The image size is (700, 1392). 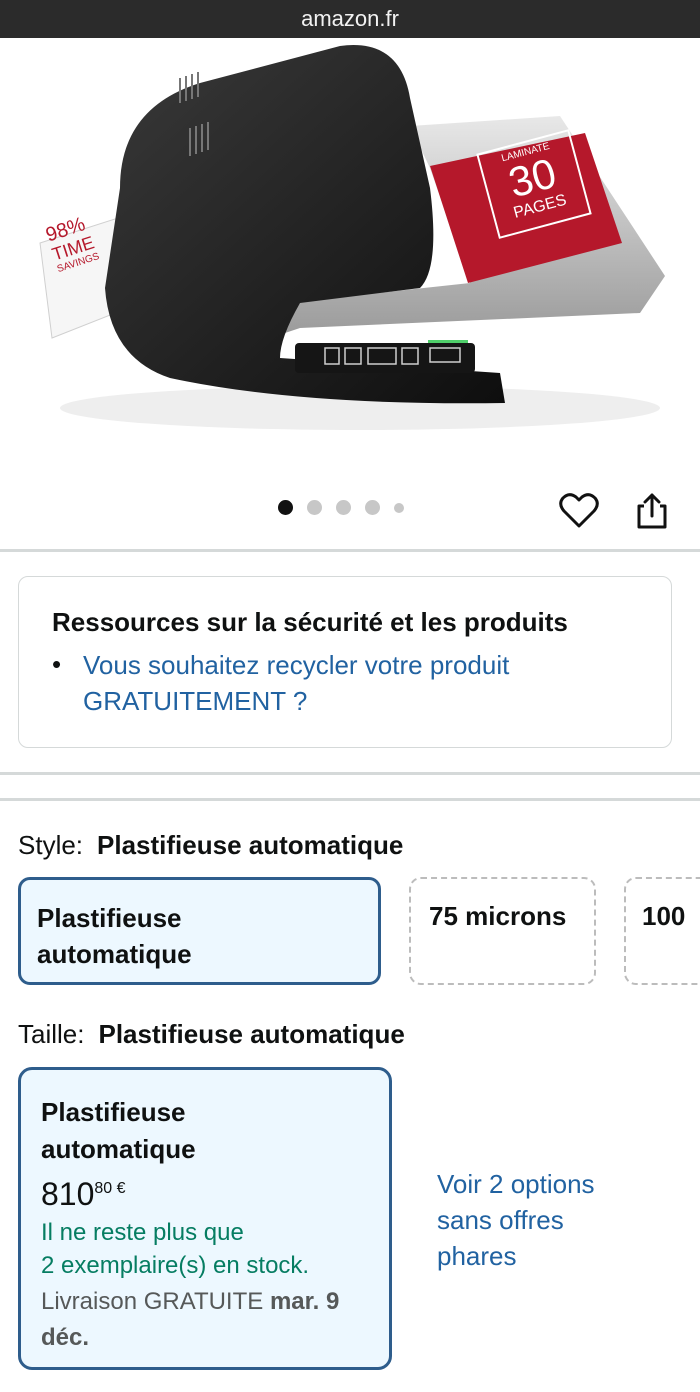 I want to click on favorite-button, so click(x=579, y=511).